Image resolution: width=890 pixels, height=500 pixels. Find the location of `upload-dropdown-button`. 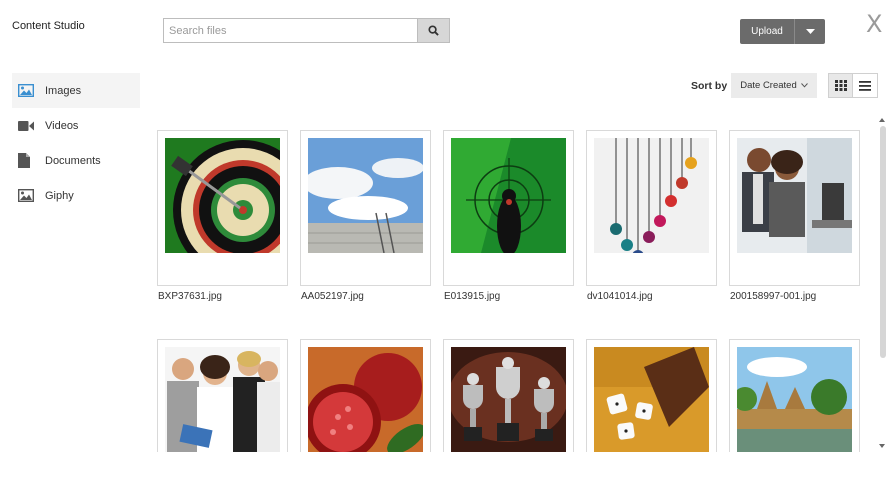

upload-dropdown-button is located at coordinates (809, 31).